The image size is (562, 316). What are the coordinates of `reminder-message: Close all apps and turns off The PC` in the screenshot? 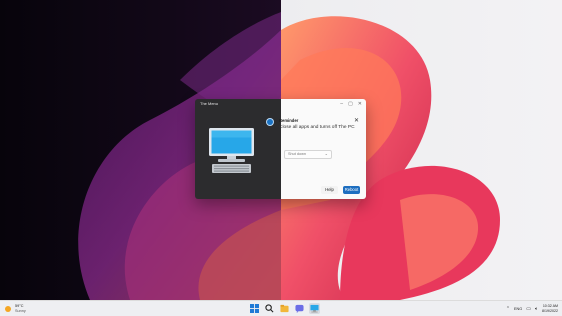 It's located at (317, 127).